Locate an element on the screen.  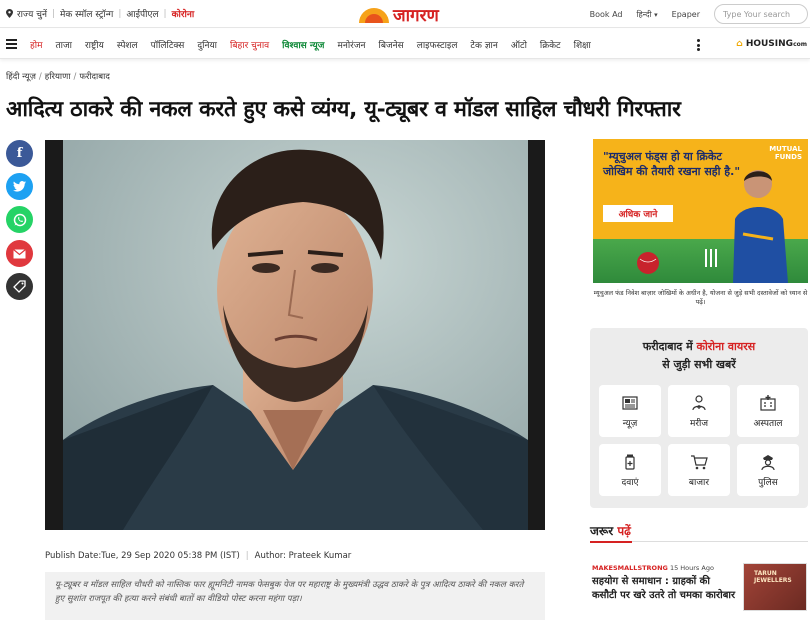
nav-item-home: होम is located at coordinates (36, 44).